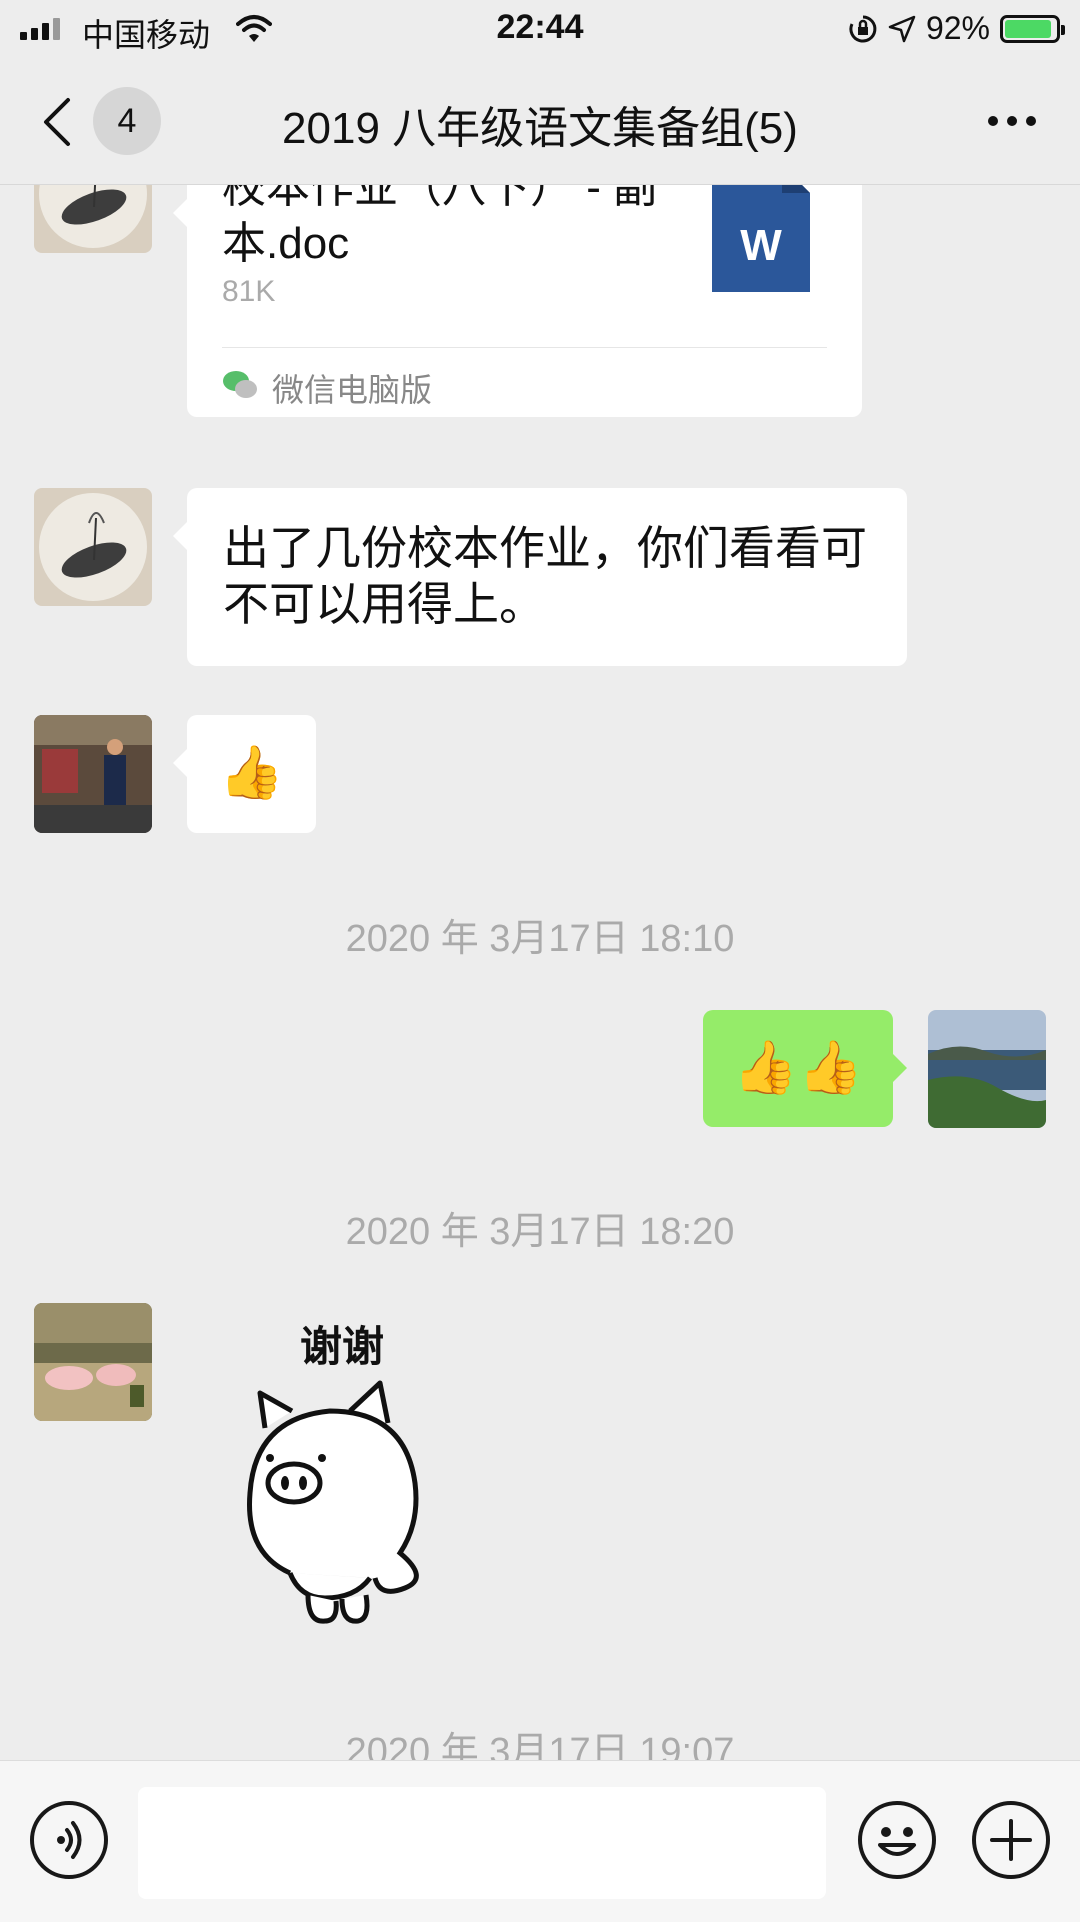 The height and width of the screenshot is (1922, 1080). I want to click on chat-header: 4 2019 八年级语文集备组(5), so click(540, 122).